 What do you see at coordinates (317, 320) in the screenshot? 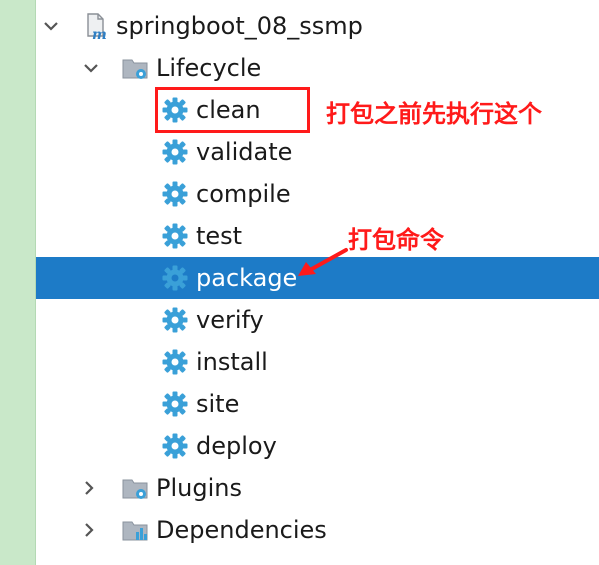
I see `goal-verify: verify` at bounding box center [317, 320].